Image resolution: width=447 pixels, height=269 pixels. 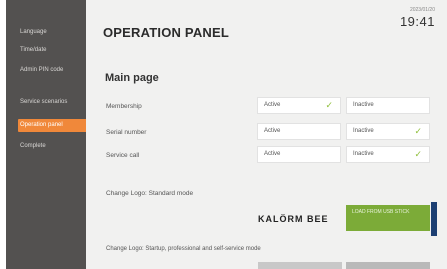 I want to click on side-tab, so click(x=434, y=219).